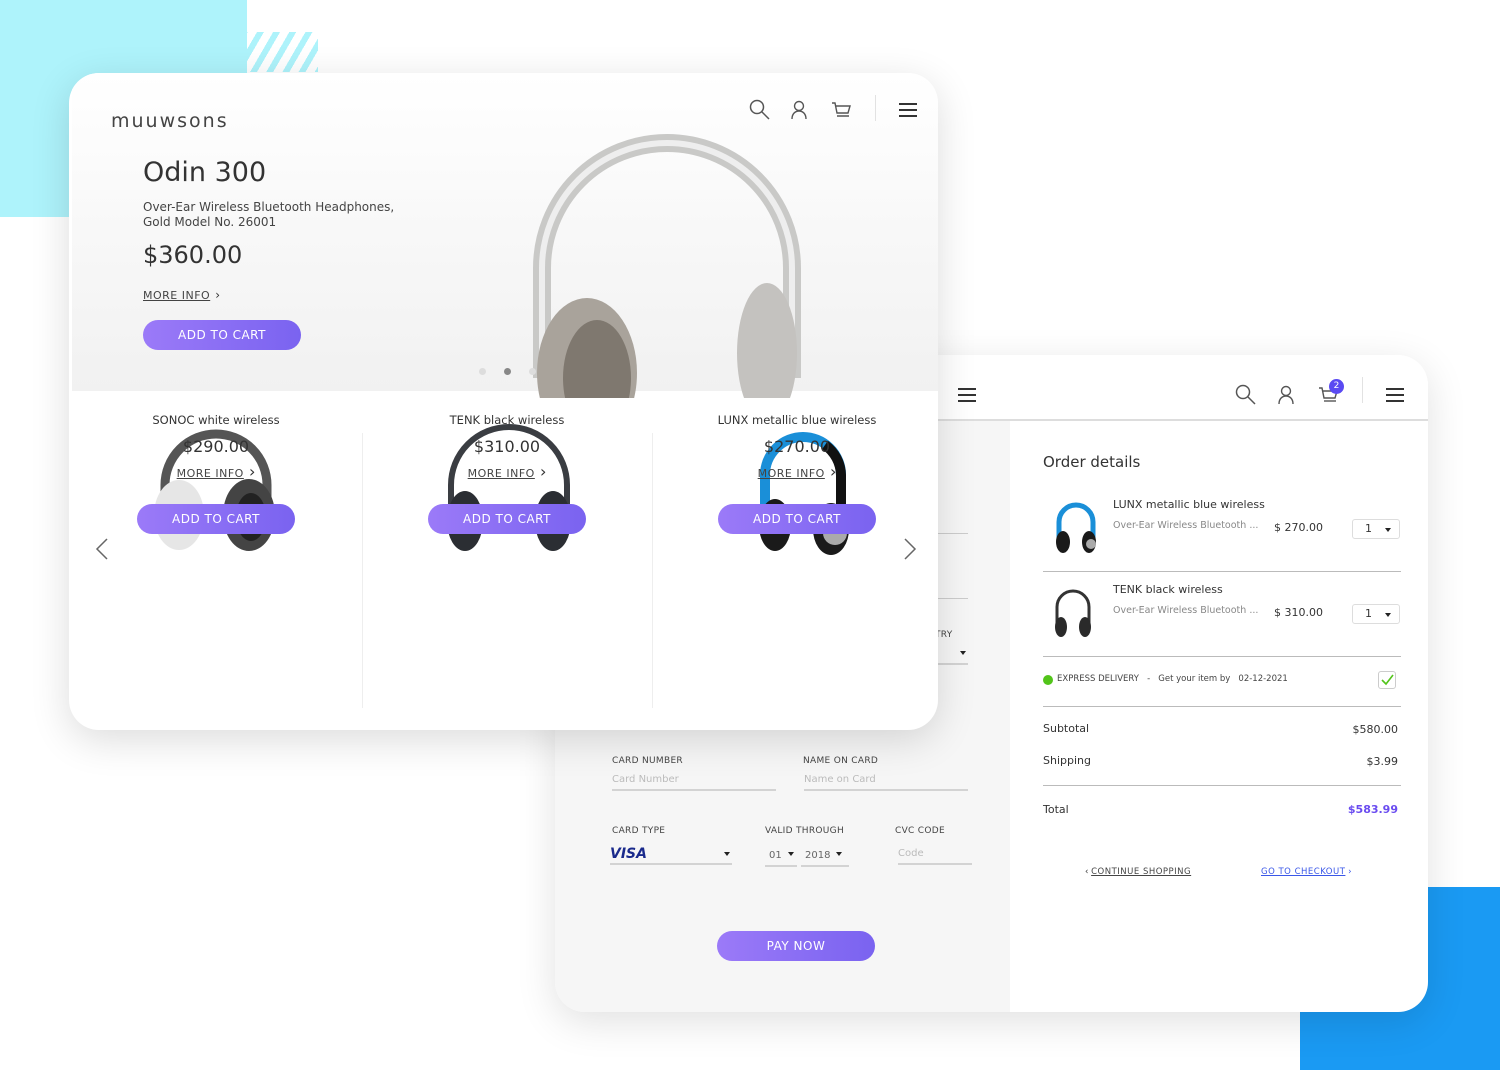  I want to click on shipping-value: $3.99, so click(1382, 761).